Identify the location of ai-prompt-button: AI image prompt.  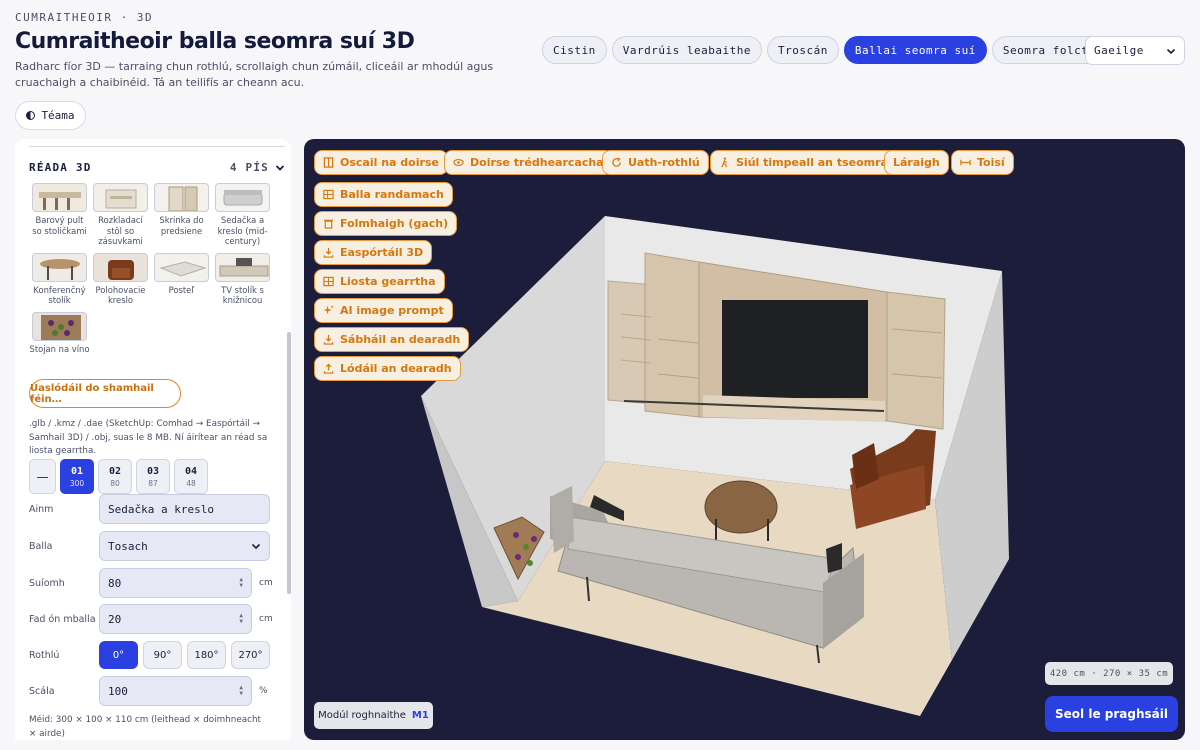
(383, 310).